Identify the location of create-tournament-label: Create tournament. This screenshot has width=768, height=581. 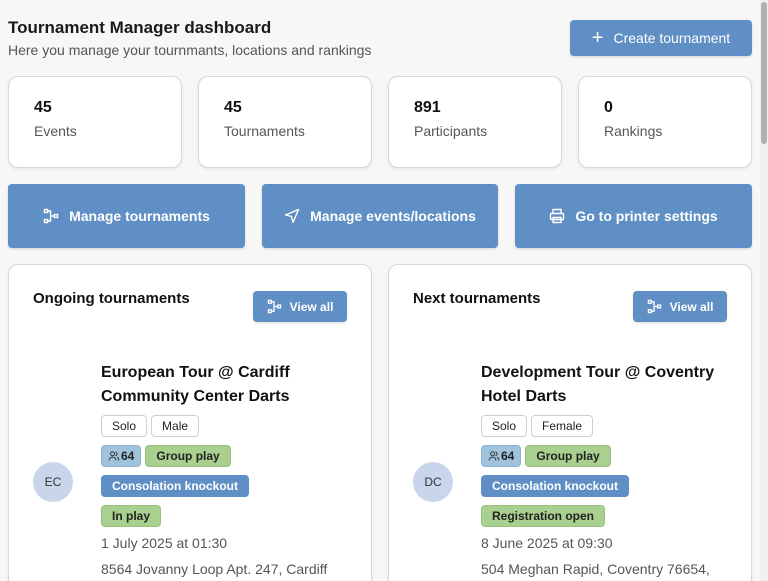
(672, 38).